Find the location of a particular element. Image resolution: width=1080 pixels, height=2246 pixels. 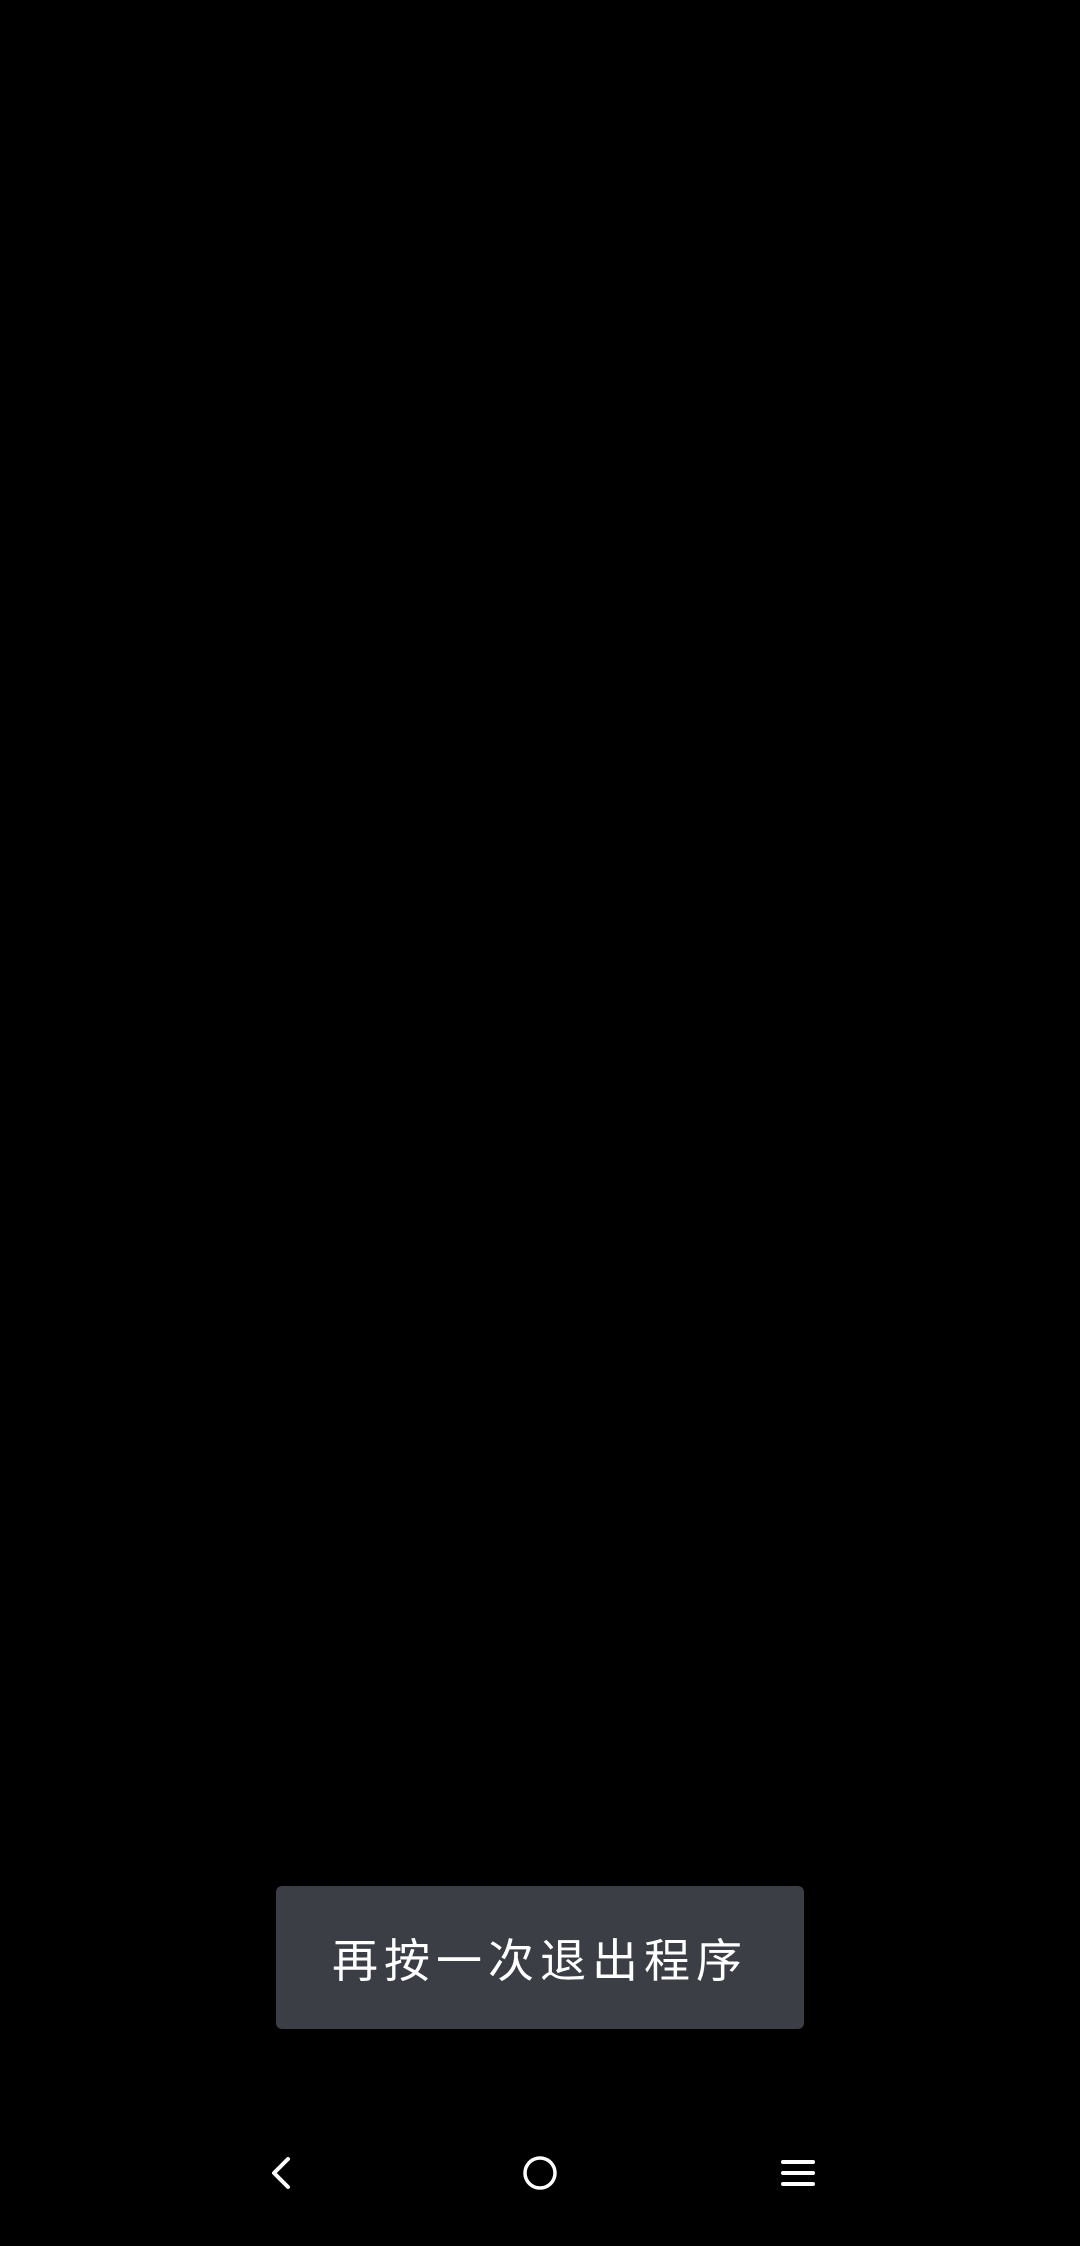

back-button is located at coordinates (282, 2173).